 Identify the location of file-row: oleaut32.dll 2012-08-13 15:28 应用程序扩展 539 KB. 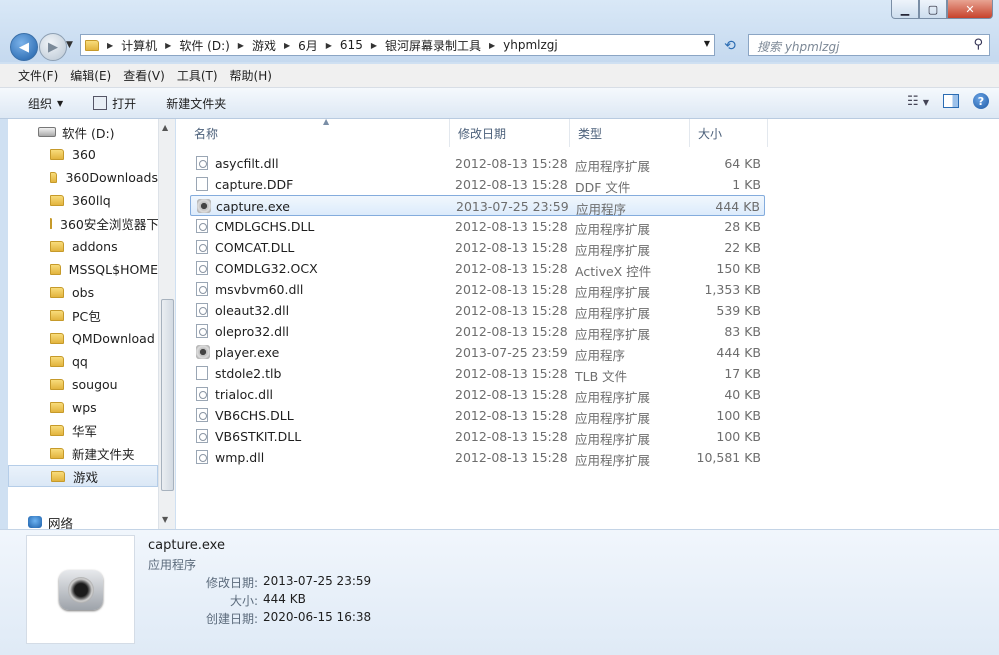
(477, 310).